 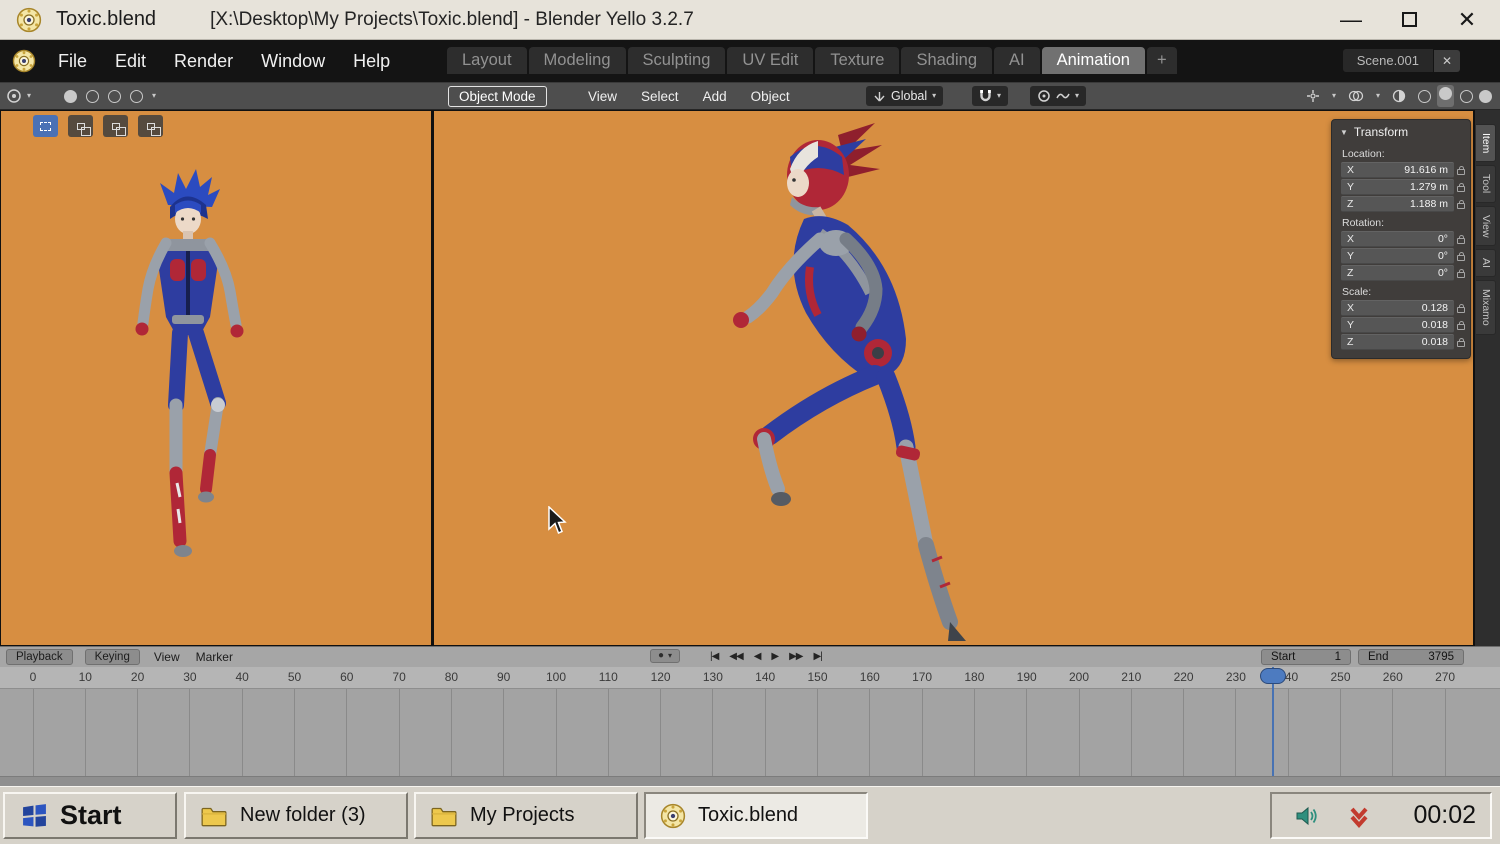 What do you see at coordinates (770, 60) in the screenshot?
I see `workspace-tab-uv-edit: UV Edit` at bounding box center [770, 60].